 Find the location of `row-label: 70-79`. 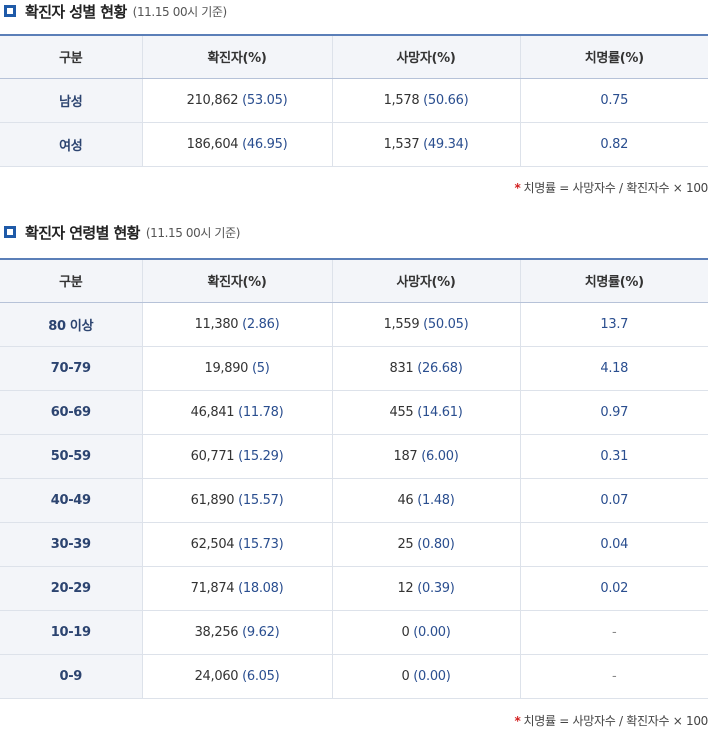

row-label: 70-79 is located at coordinates (71, 368).